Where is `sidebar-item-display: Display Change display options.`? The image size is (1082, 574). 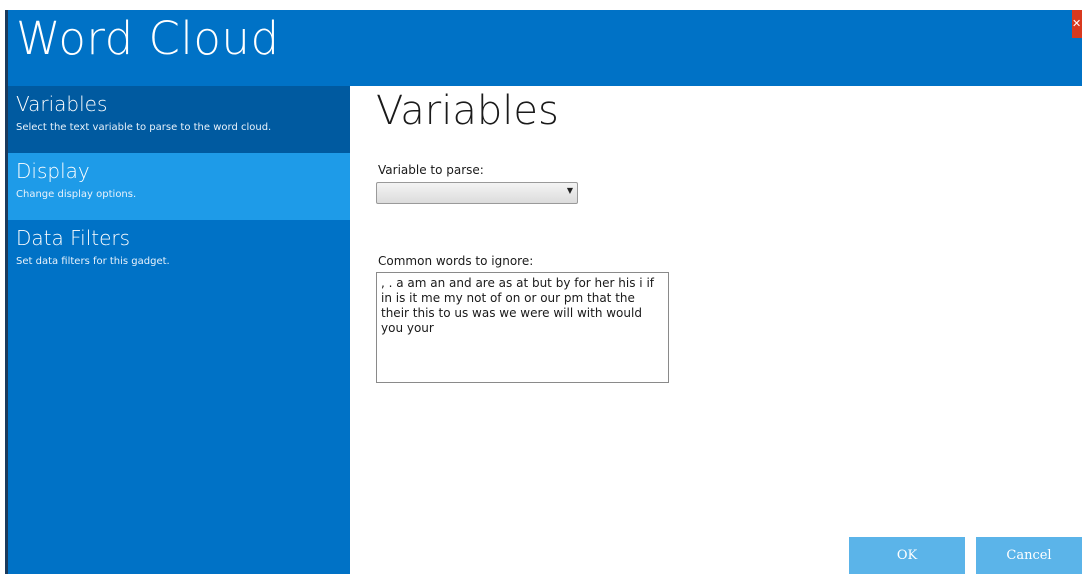
sidebar-item-display: Display Change display options. is located at coordinates (179, 186).